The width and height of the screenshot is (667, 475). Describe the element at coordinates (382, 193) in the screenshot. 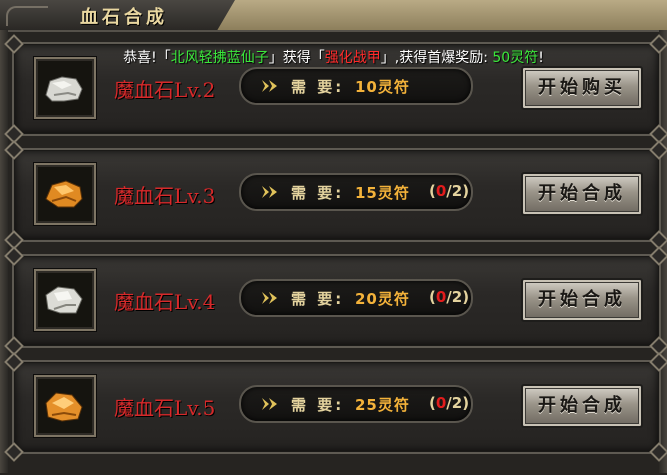

I see `requirement-amount: 15灵符` at that location.